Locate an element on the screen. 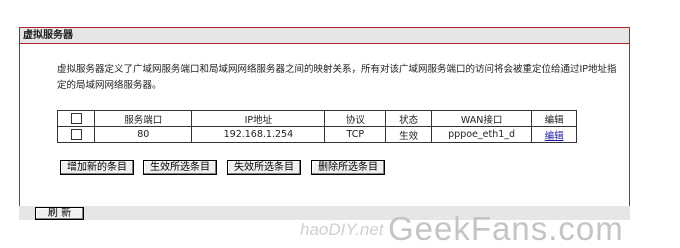  select-all-checkbox is located at coordinates (76, 118).